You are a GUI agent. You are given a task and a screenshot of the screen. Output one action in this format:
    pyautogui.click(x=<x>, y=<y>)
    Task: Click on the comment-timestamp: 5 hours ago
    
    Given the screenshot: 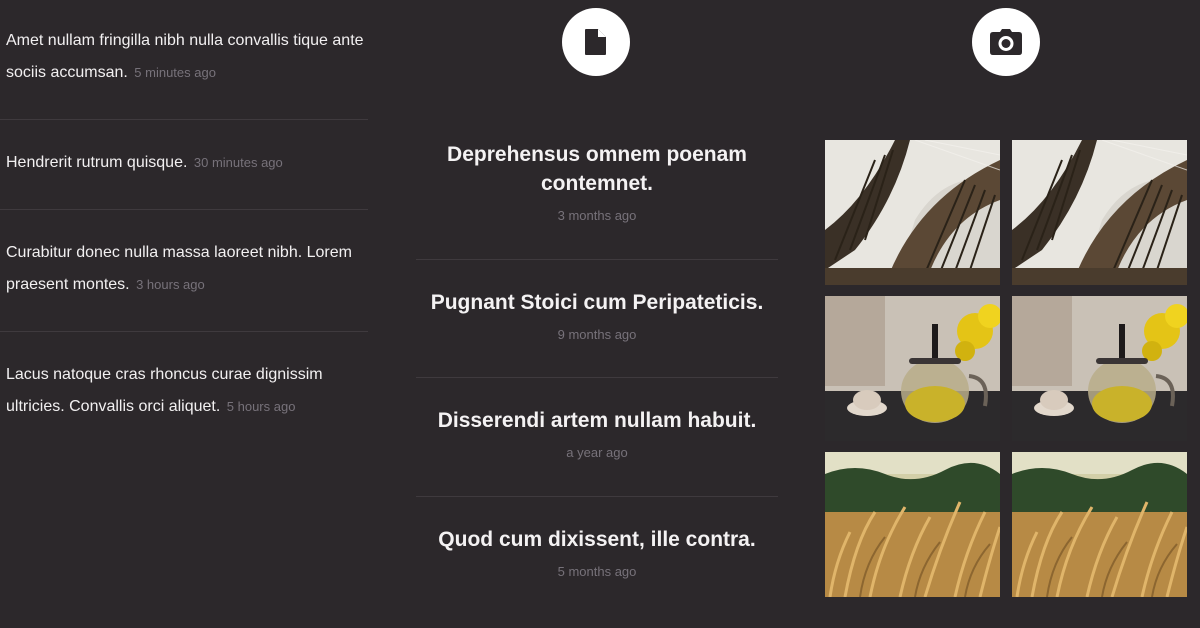 What is the action you would take?
    pyautogui.click(x=261, y=406)
    